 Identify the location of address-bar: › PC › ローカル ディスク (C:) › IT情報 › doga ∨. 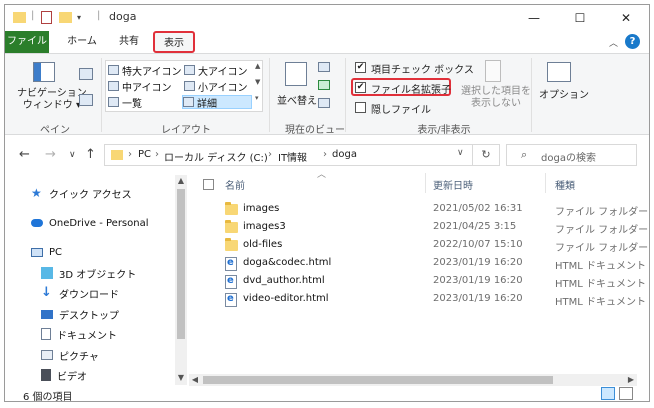
(288, 155).